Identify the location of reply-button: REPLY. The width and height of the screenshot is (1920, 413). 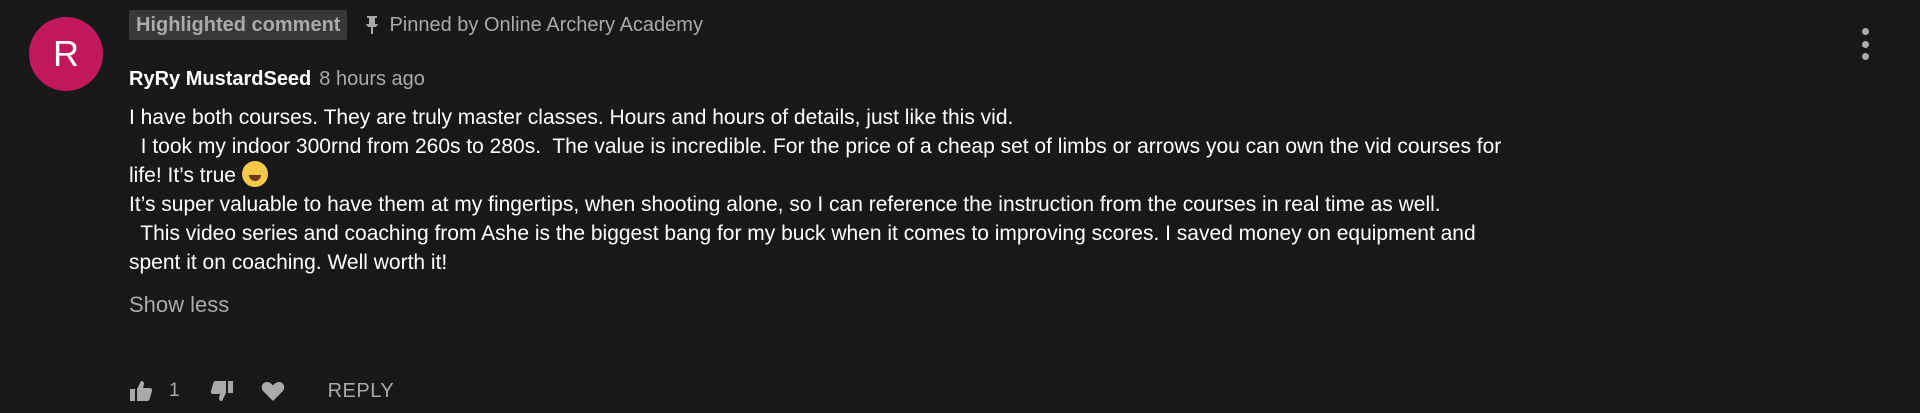
(361, 391).